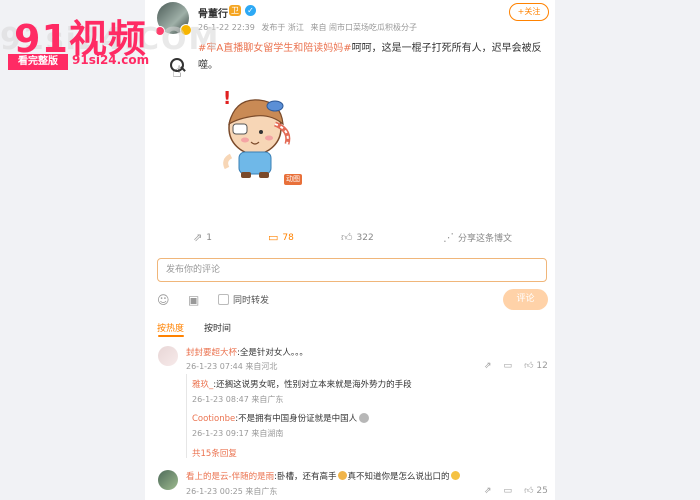 This screenshot has height=500, width=700. Describe the element at coordinates (193, 300) in the screenshot. I see `image-icon: ▣` at that location.